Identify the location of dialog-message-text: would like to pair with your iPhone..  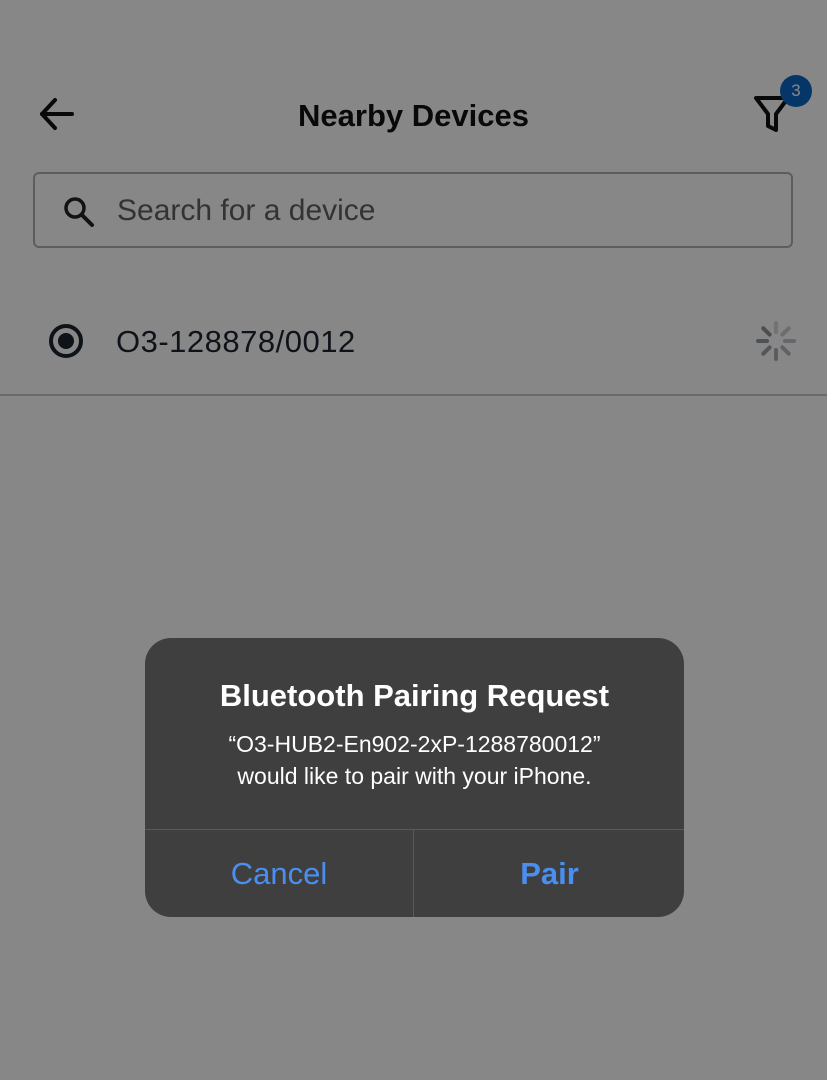
(414, 776).